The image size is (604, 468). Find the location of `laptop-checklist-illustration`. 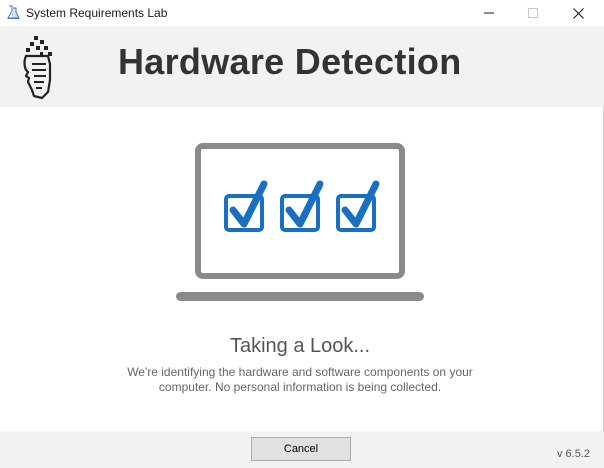

laptop-checklist-illustration is located at coordinates (300, 222).